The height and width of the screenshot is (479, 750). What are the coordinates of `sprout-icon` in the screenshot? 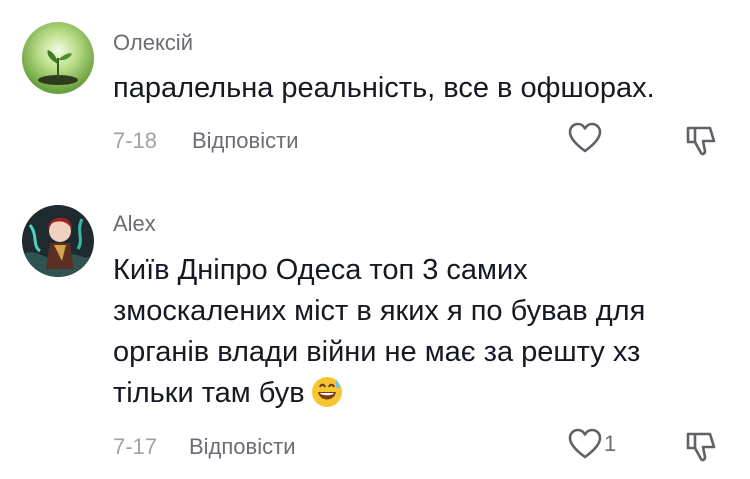 It's located at (58, 58).